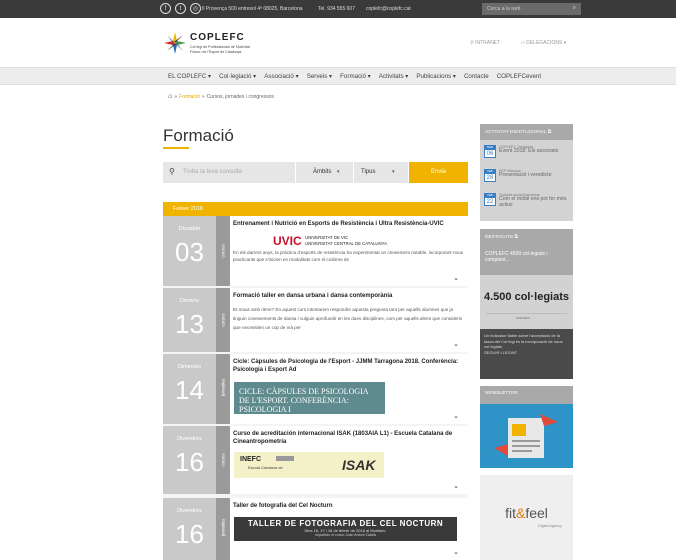  What do you see at coordinates (265, 467) in the screenshot?
I see `inefc-sub: Escola Catalana de` at bounding box center [265, 467].